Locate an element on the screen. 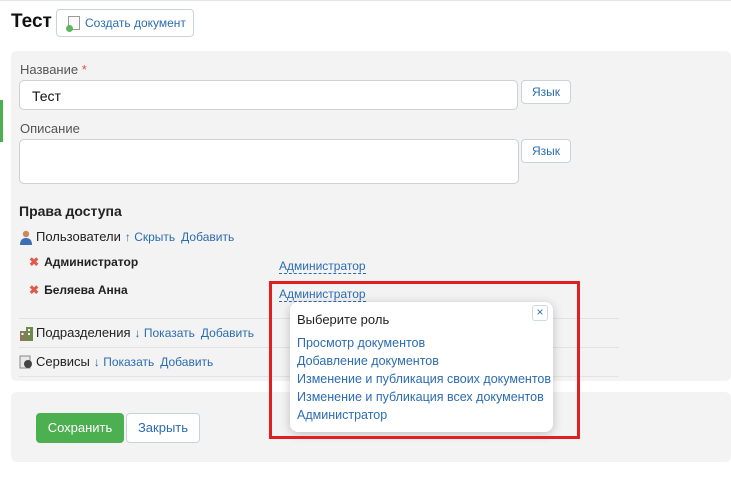 The width and height of the screenshot is (731, 499). page-title: Тест is located at coordinates (31, 21).